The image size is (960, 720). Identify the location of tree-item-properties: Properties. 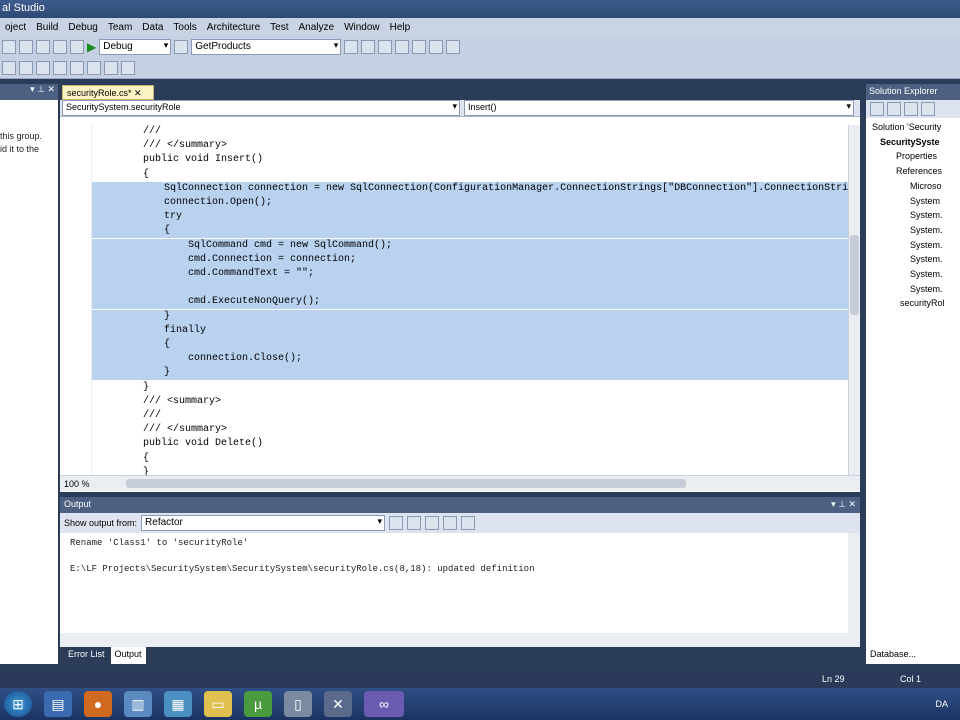
(913, 156).